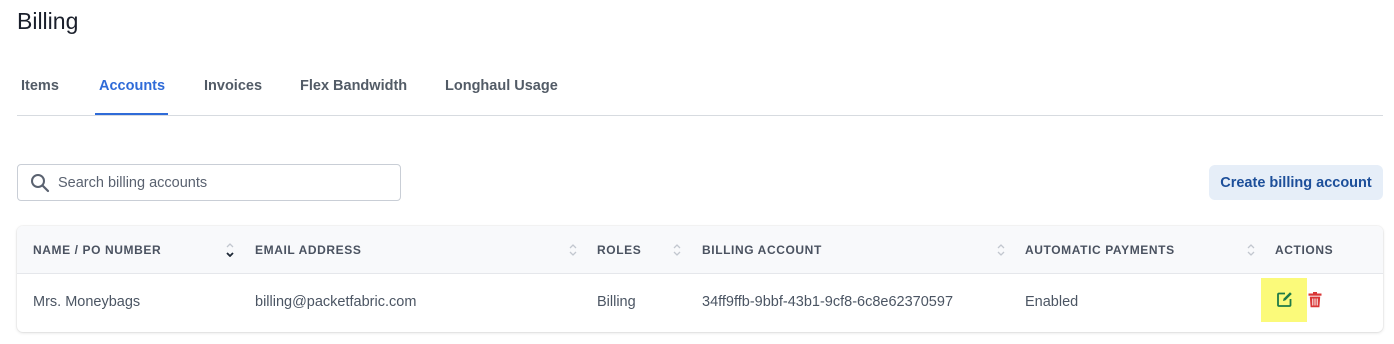 The width and height of the screenshot is (1394, 344). Describe the element at coordinates (308, 250) in the screenshot. I see `column-header-email: EMAIL ADDRESS` at that location.